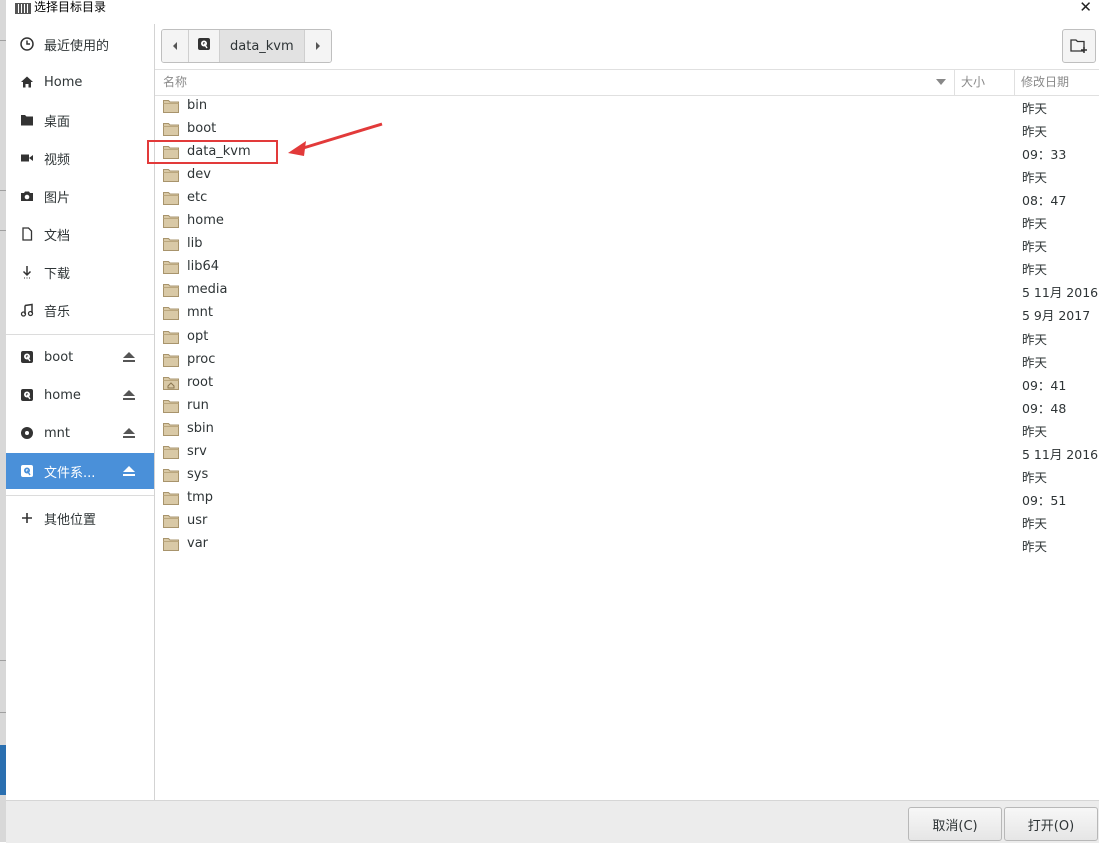  I want to click on file-name: opt, so click(198, 336).